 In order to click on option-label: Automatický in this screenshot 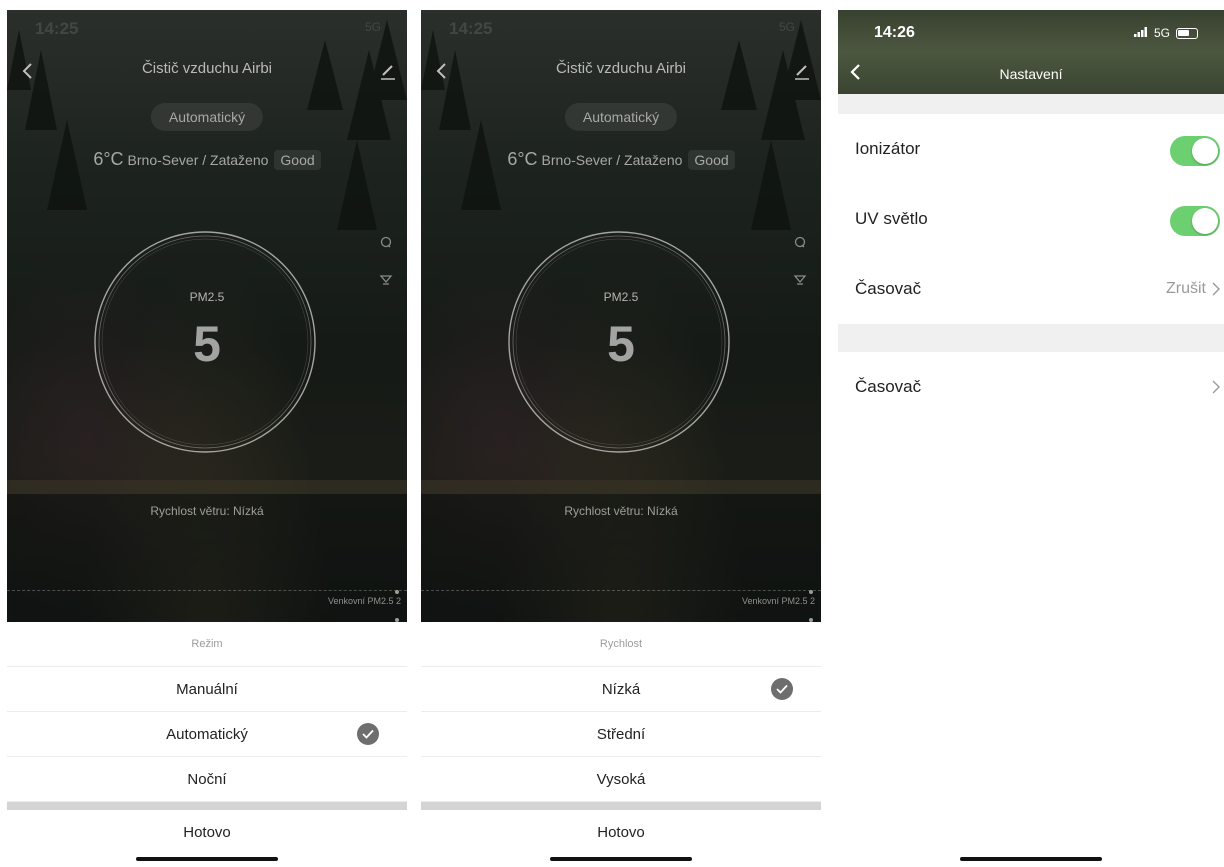, I will do `click(207, 734)`.